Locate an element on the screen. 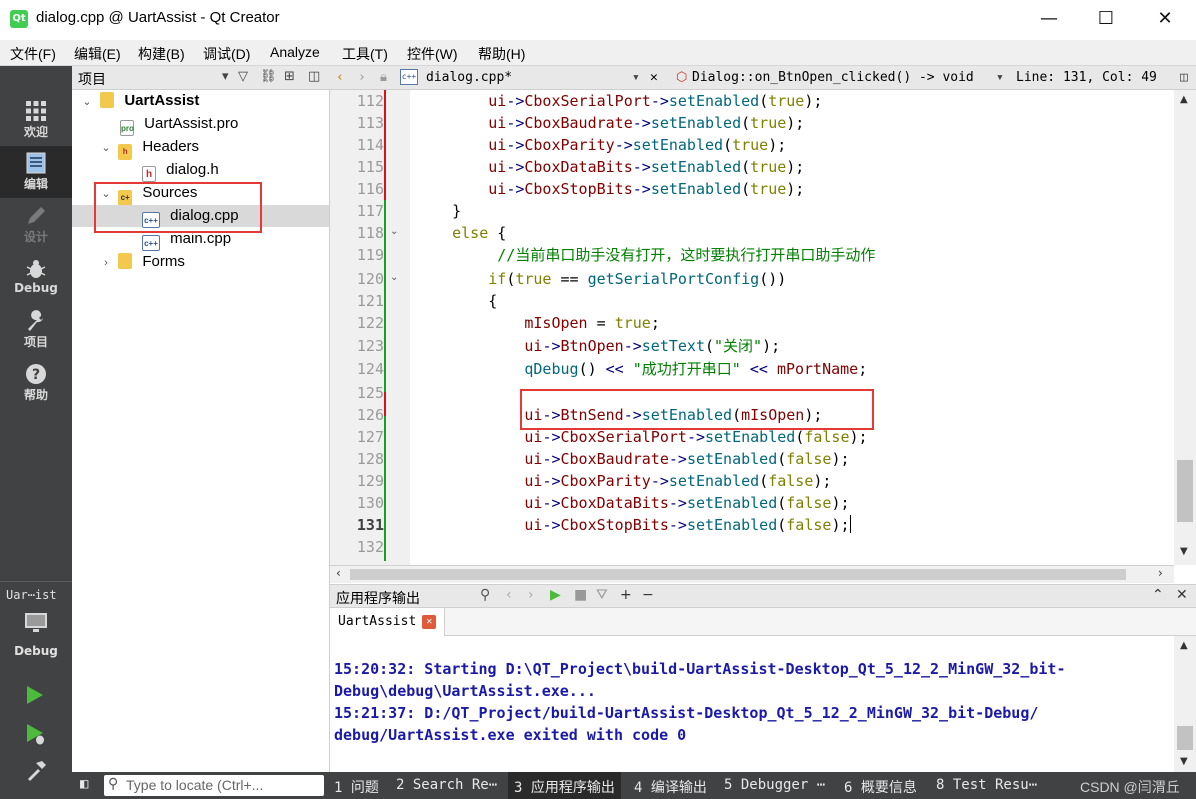  split-editor-icon: ◫ is located at coordinates (1184, 77).